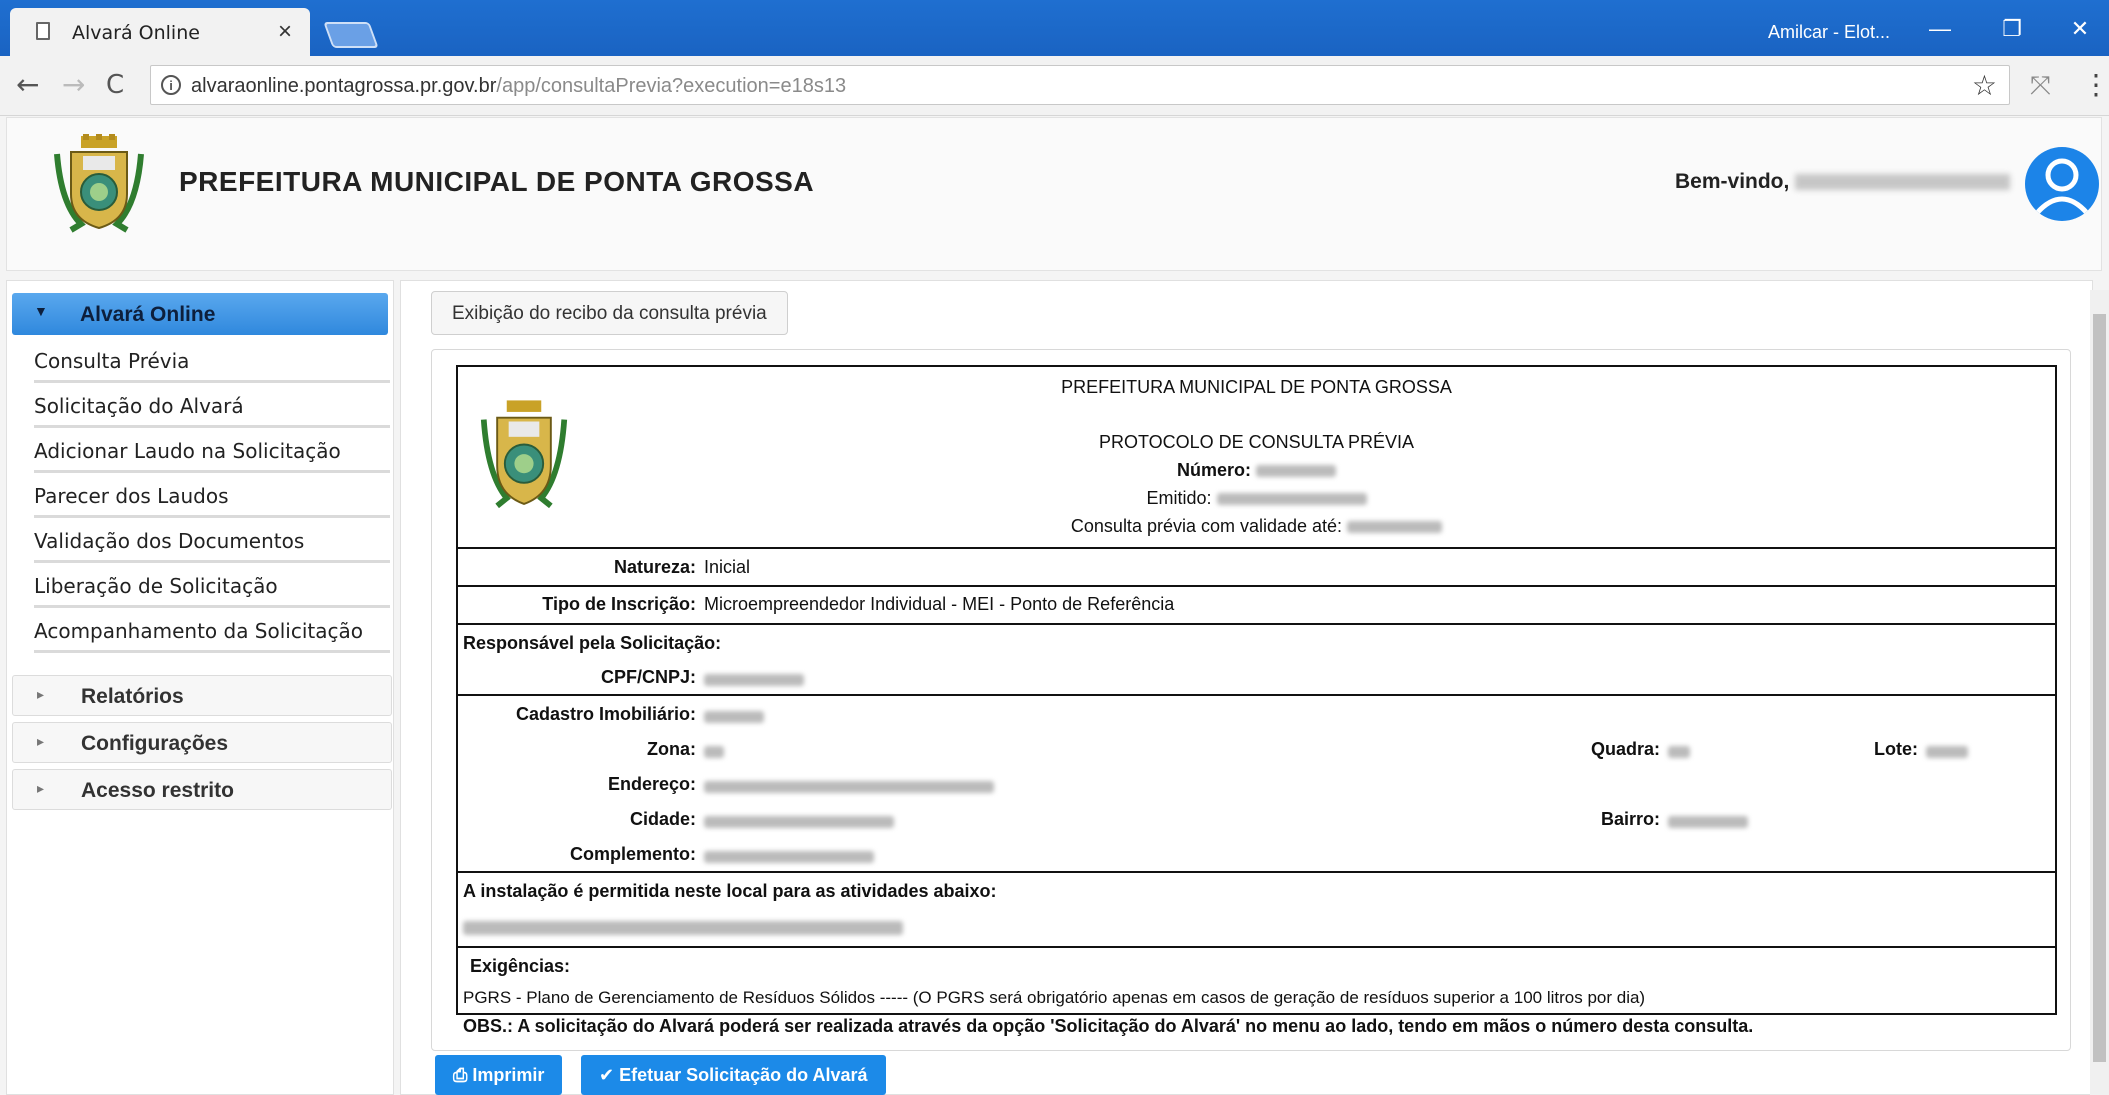  Describe the element at coordinates (1256, 442) in the screenshot. I see `receipt-protocol-title: PROTOCOLO DE CONSULTA PRÉVIA` at that location.